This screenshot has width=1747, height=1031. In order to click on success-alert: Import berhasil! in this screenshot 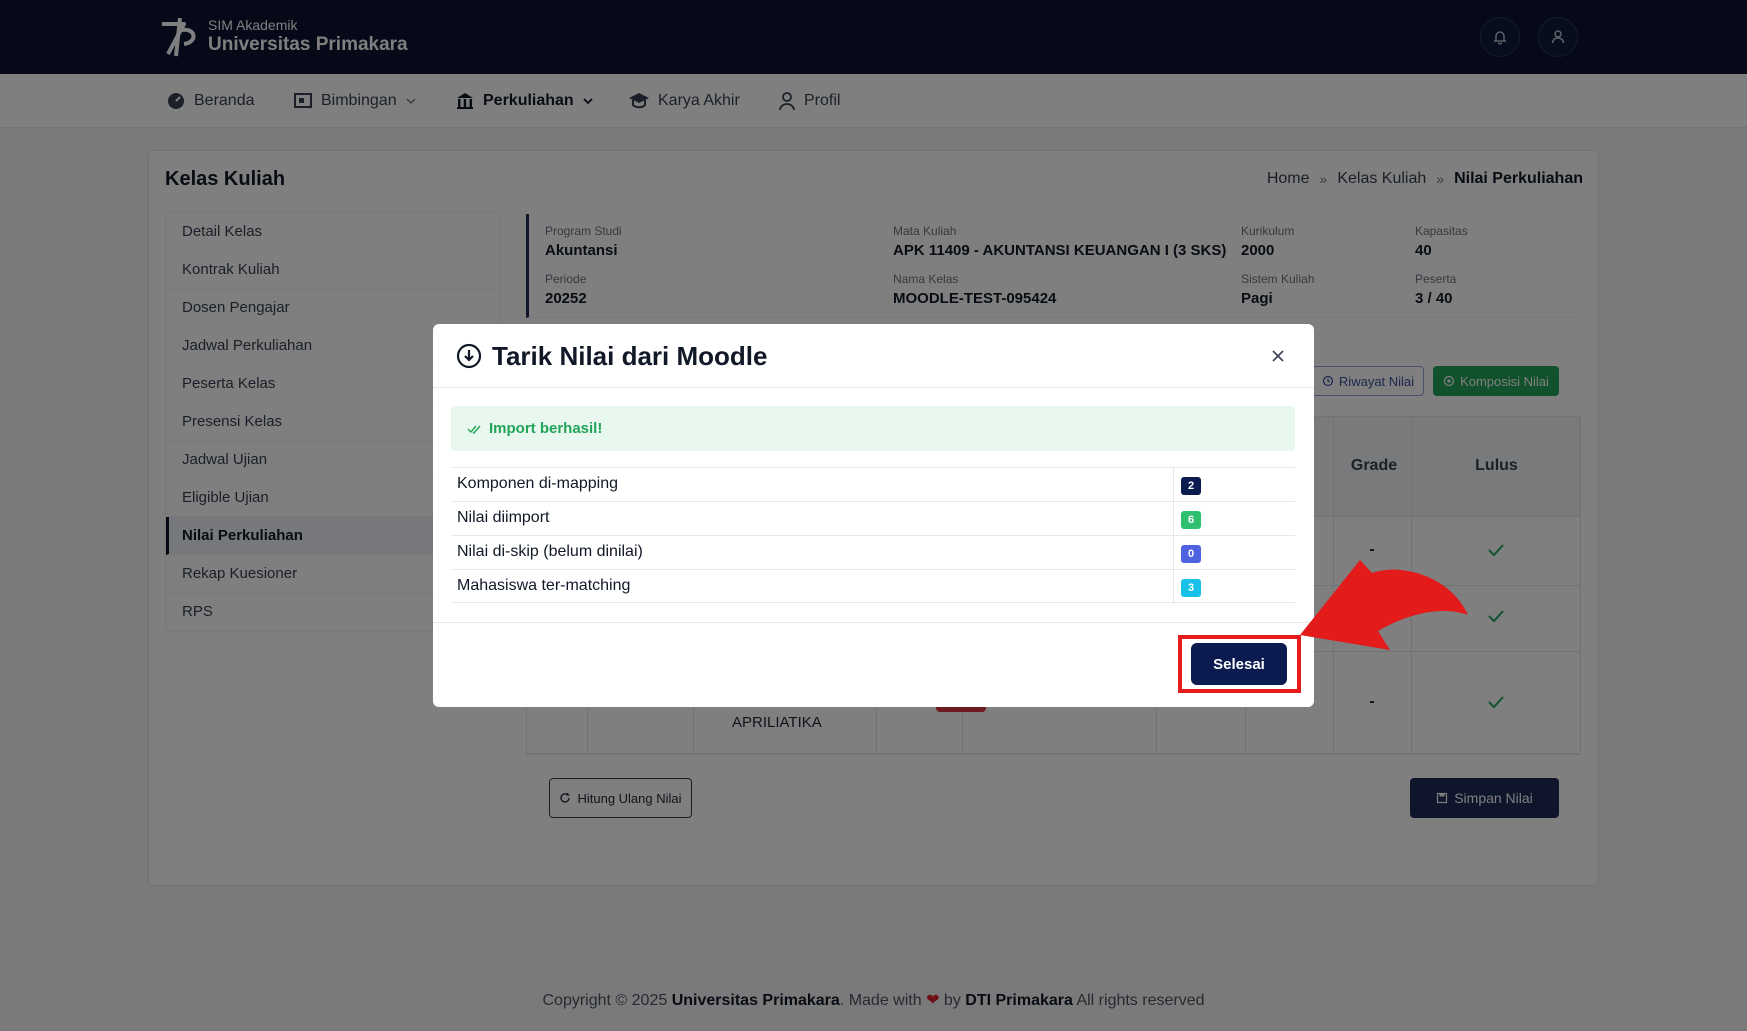, I will do `click(873, 428)`.